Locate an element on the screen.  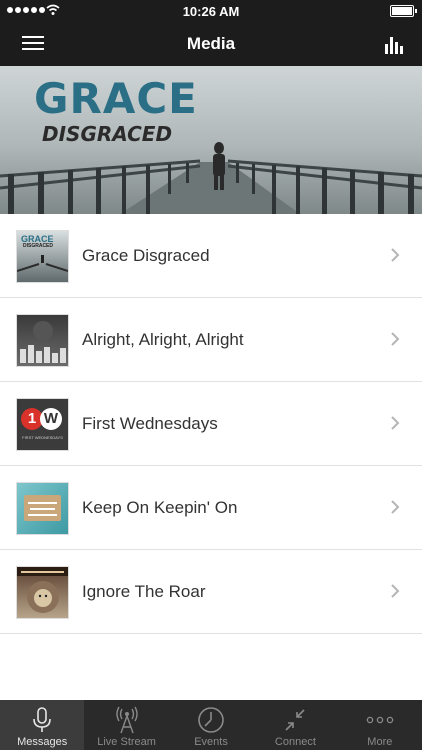
status-bar: 10:26 AM is located at coordinates (211, 11).